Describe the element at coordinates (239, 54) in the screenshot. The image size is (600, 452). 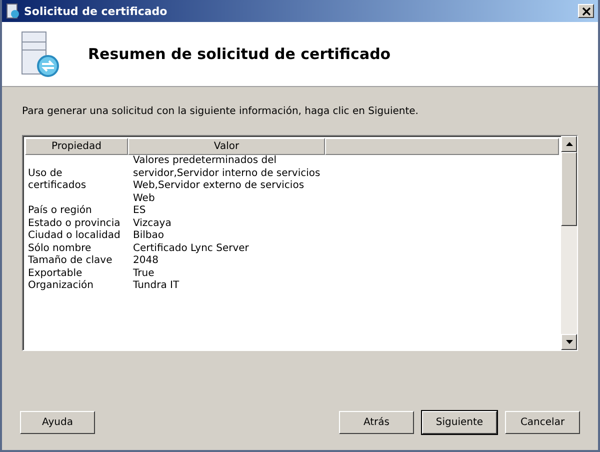
I see `page-heading: Resumen de solicitud de certificado` at that location.